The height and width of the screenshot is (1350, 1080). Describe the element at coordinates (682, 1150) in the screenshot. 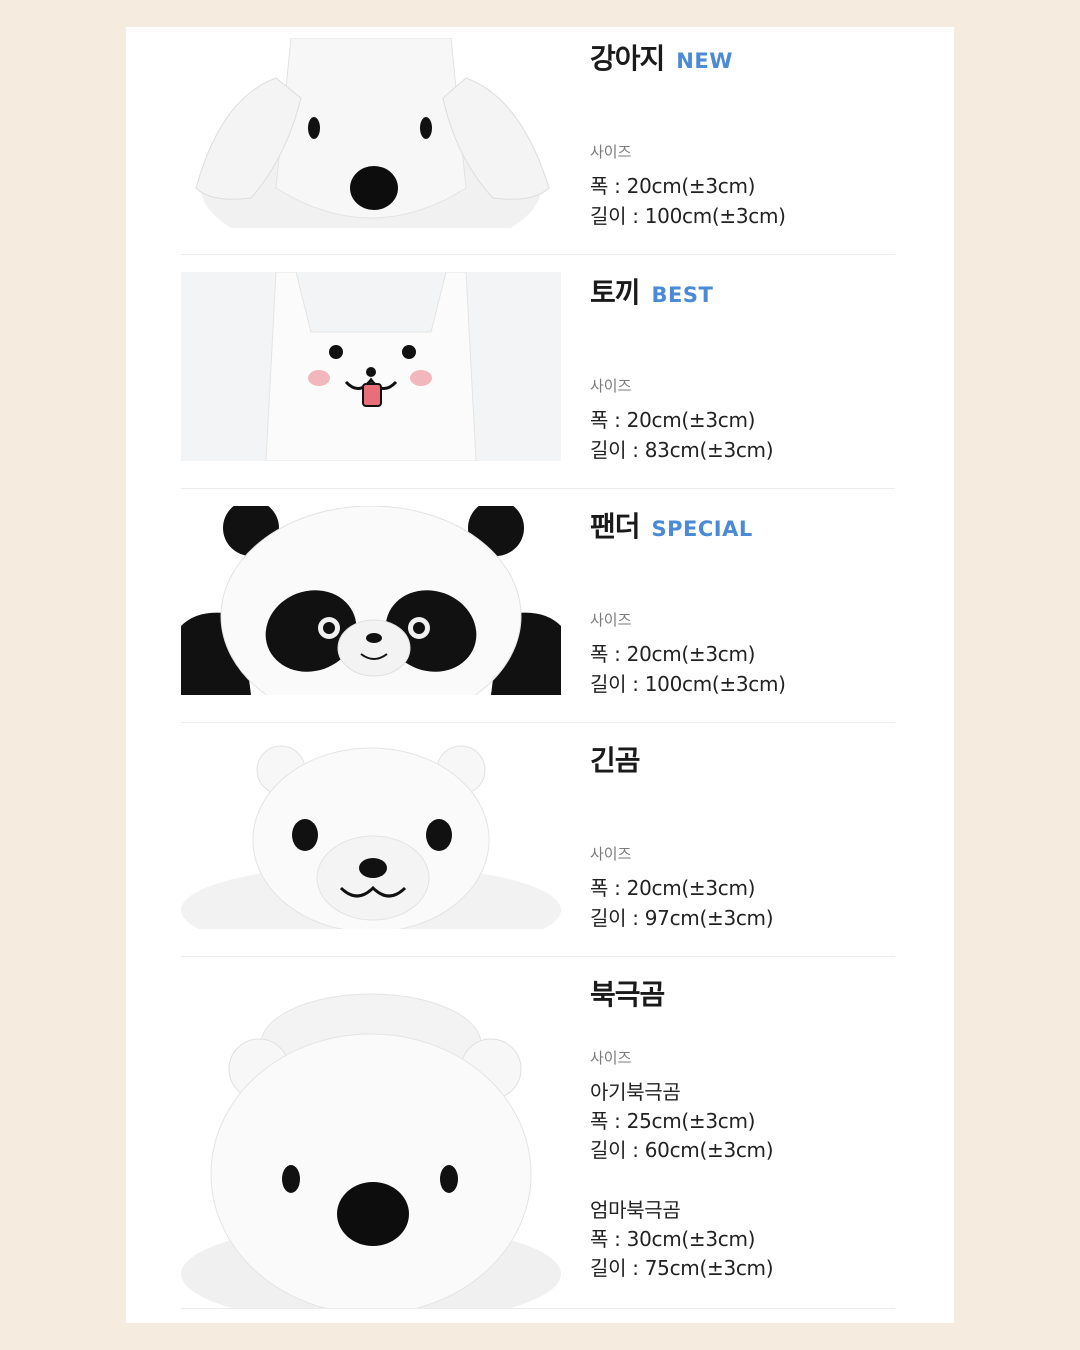

I see `baby-length-spec: 길이 : 60cm(±3cm)` at that location.